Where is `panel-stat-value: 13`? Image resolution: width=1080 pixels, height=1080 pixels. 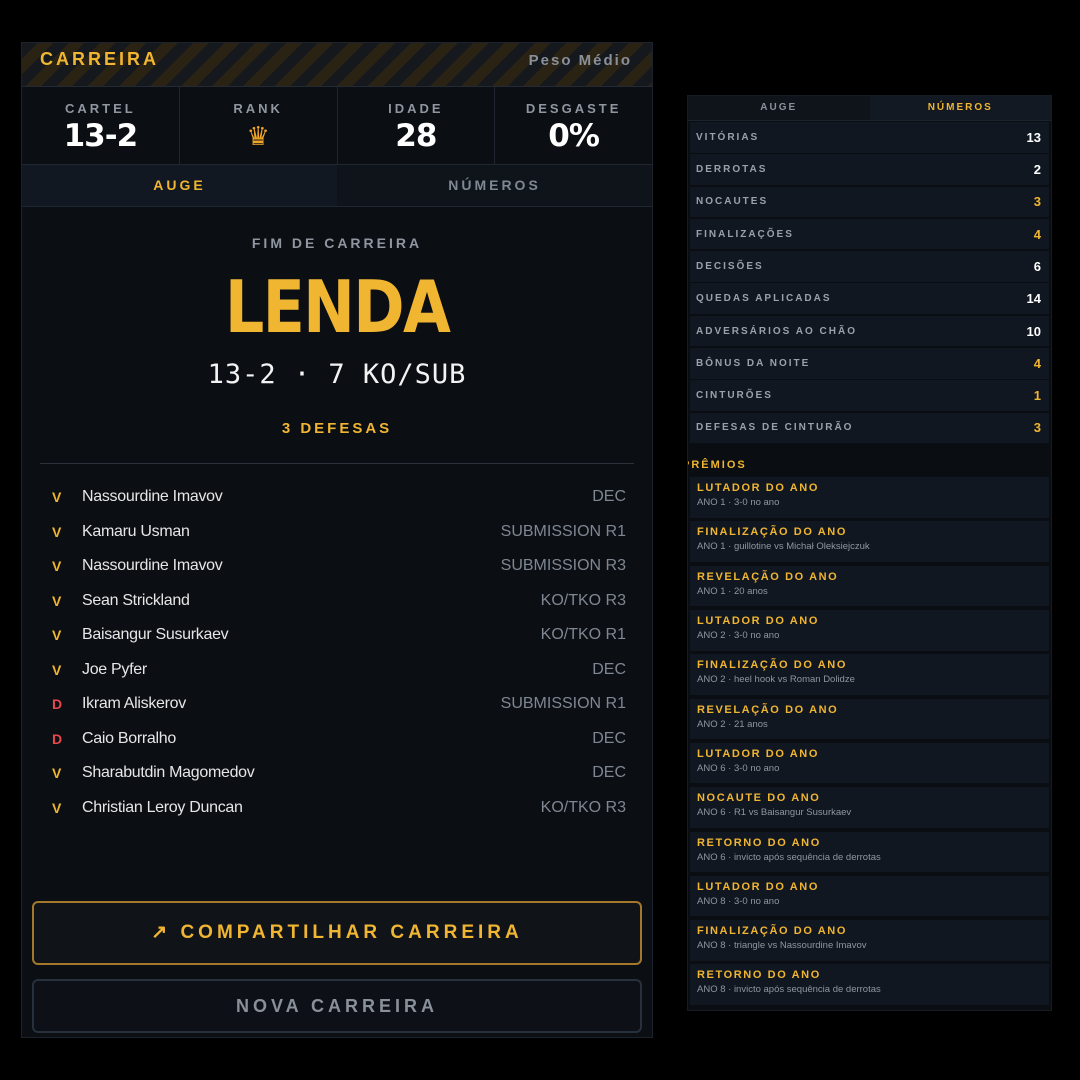 panel-stat-value: 13 is located at coordinates (1033, 137).